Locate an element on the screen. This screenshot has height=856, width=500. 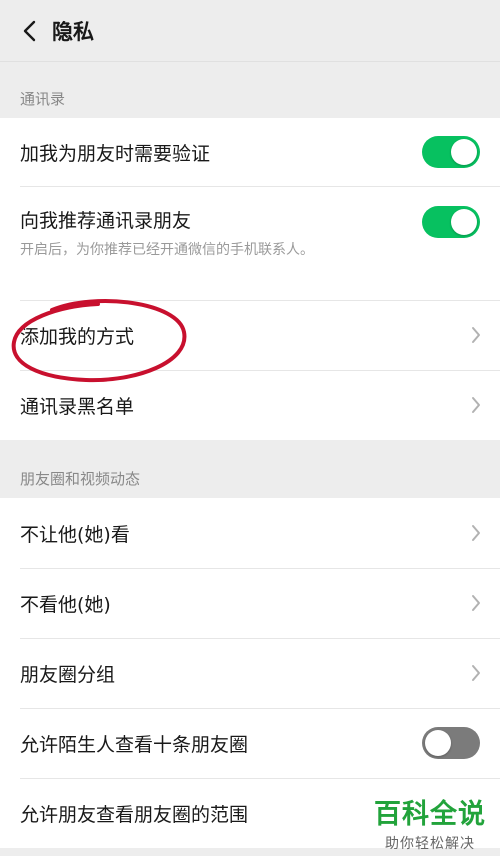
section-label-moments: 朋友圈和视频动态 is located at coordinates (80, 479).